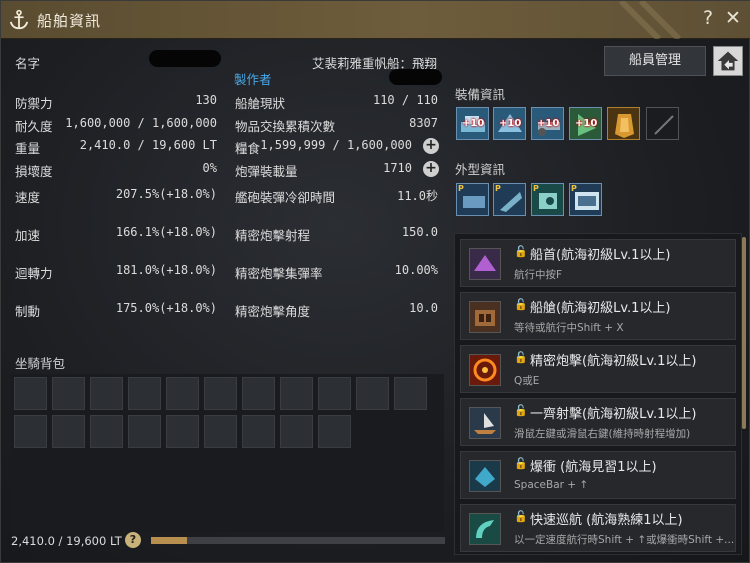 This screenshot has height=563, width=750. I want to click on weight-bar-fill, so click(169, 540).